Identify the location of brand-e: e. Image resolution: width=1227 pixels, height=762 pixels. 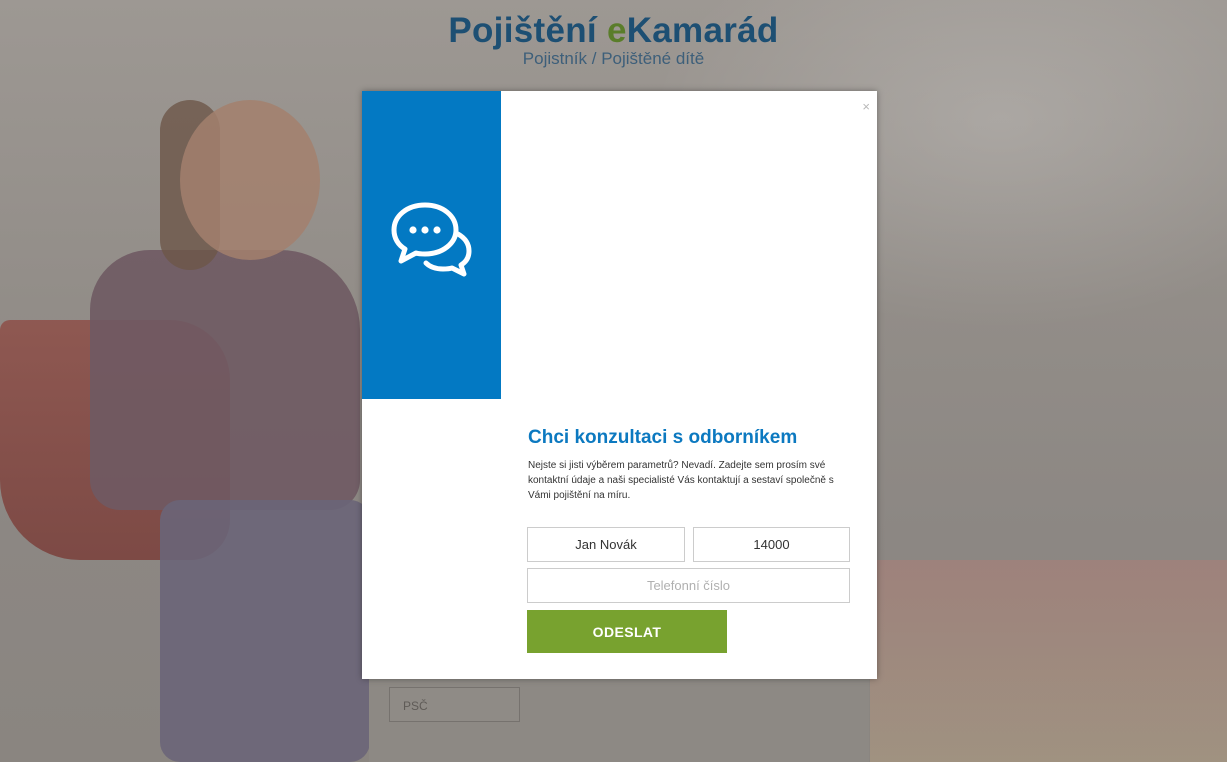
(616, 30).